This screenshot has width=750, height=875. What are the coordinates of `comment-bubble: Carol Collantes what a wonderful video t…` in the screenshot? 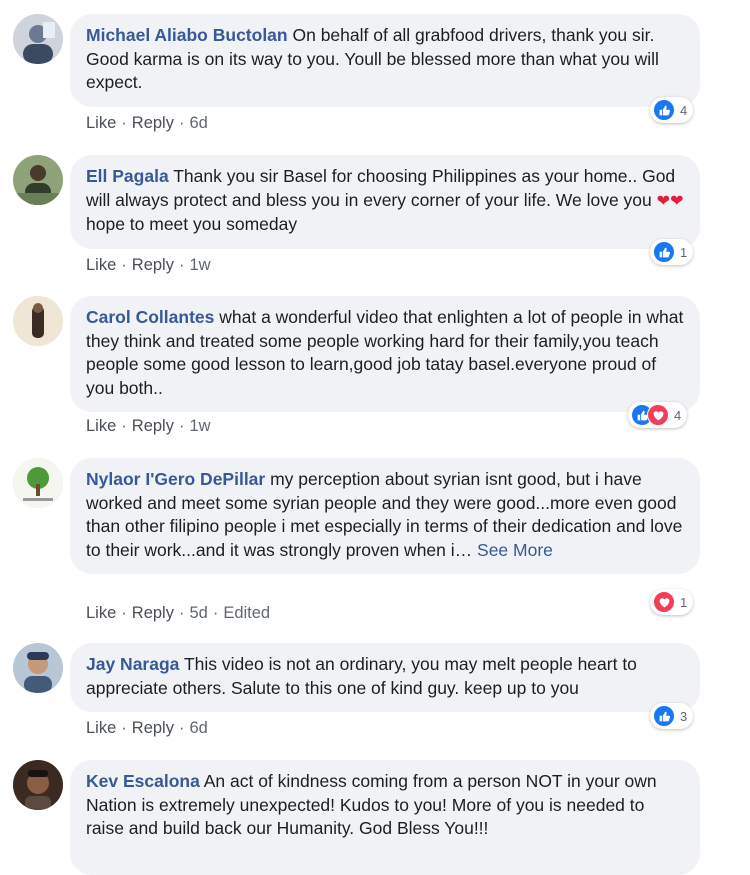 It's located at (385, 354).